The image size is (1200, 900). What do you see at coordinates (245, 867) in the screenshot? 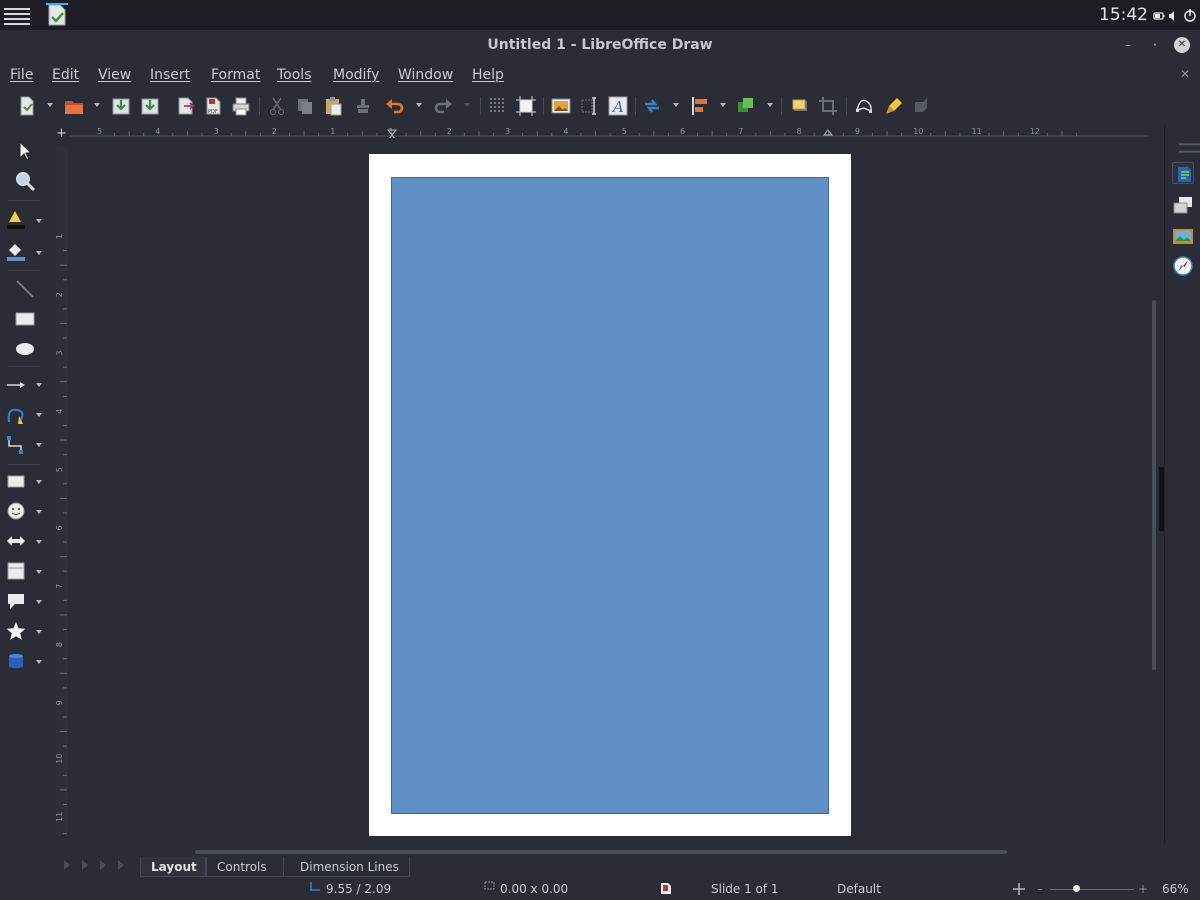
I see `tab-controls: Controls` at bounding box center [245, 867].